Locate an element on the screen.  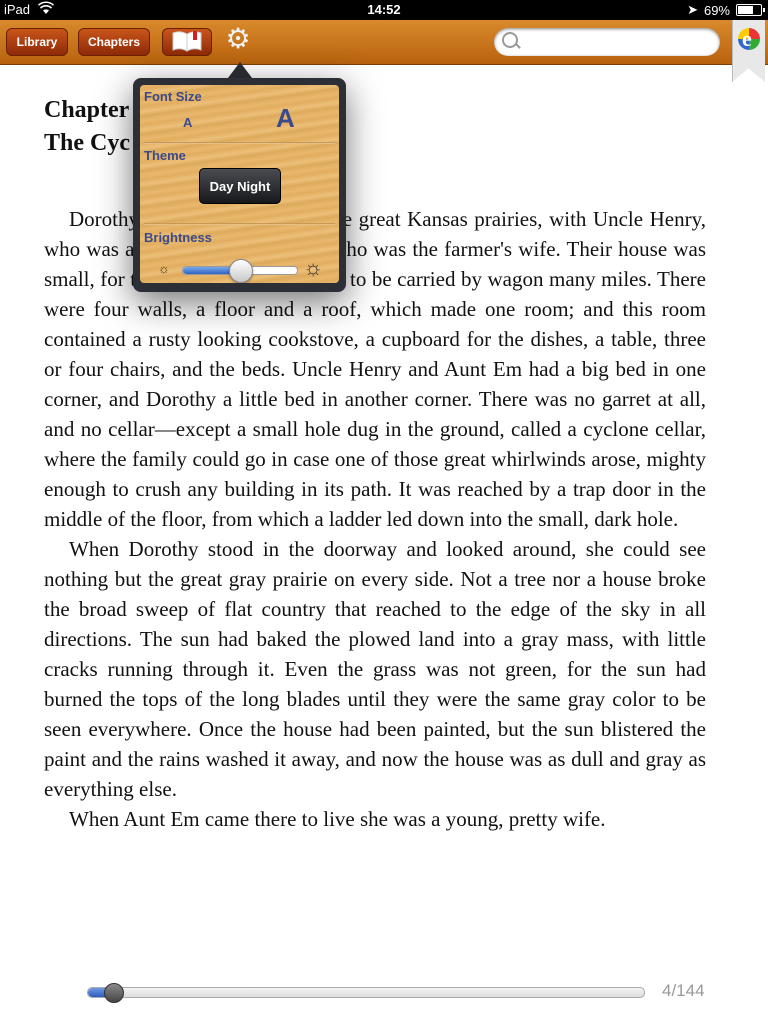
status-right: ➤ 69% is located at coordinates (726, 10).